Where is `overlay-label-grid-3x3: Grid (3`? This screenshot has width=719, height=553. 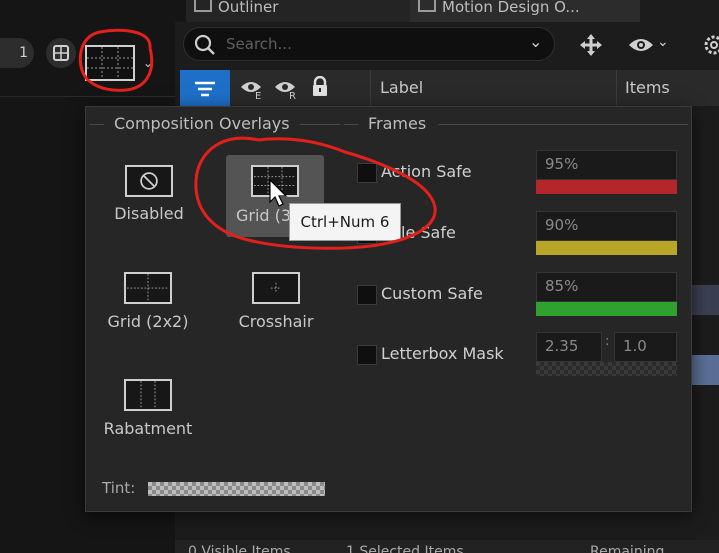 overlay-label-grid-3x3: Grid (3 is located at coordinates (264, 215).